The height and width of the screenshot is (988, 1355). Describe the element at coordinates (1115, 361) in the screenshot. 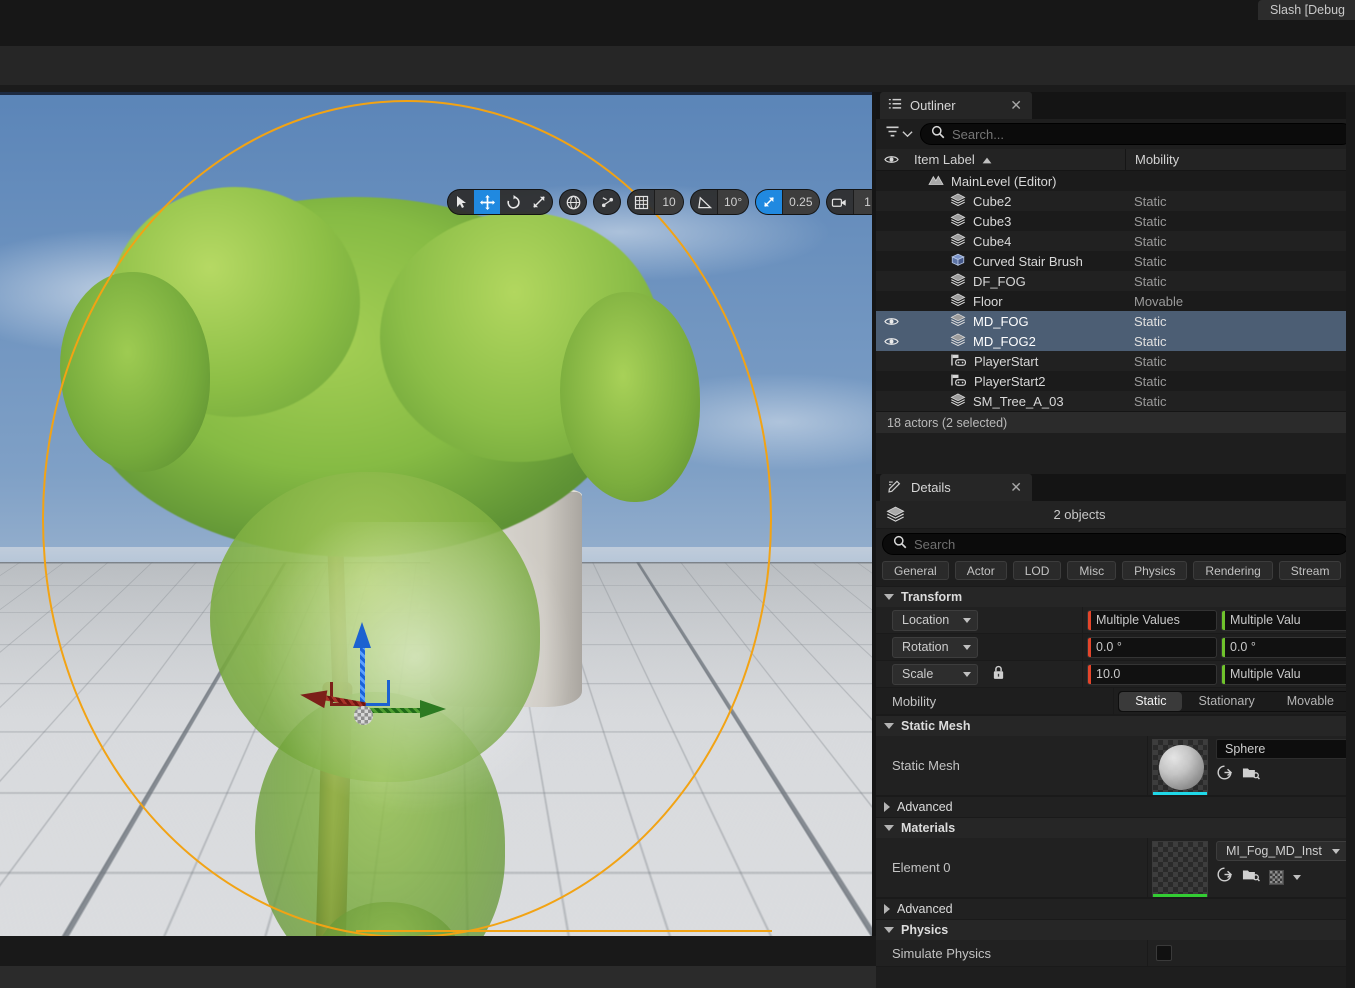

I see `table-row: PlayerStart Static` at that location.